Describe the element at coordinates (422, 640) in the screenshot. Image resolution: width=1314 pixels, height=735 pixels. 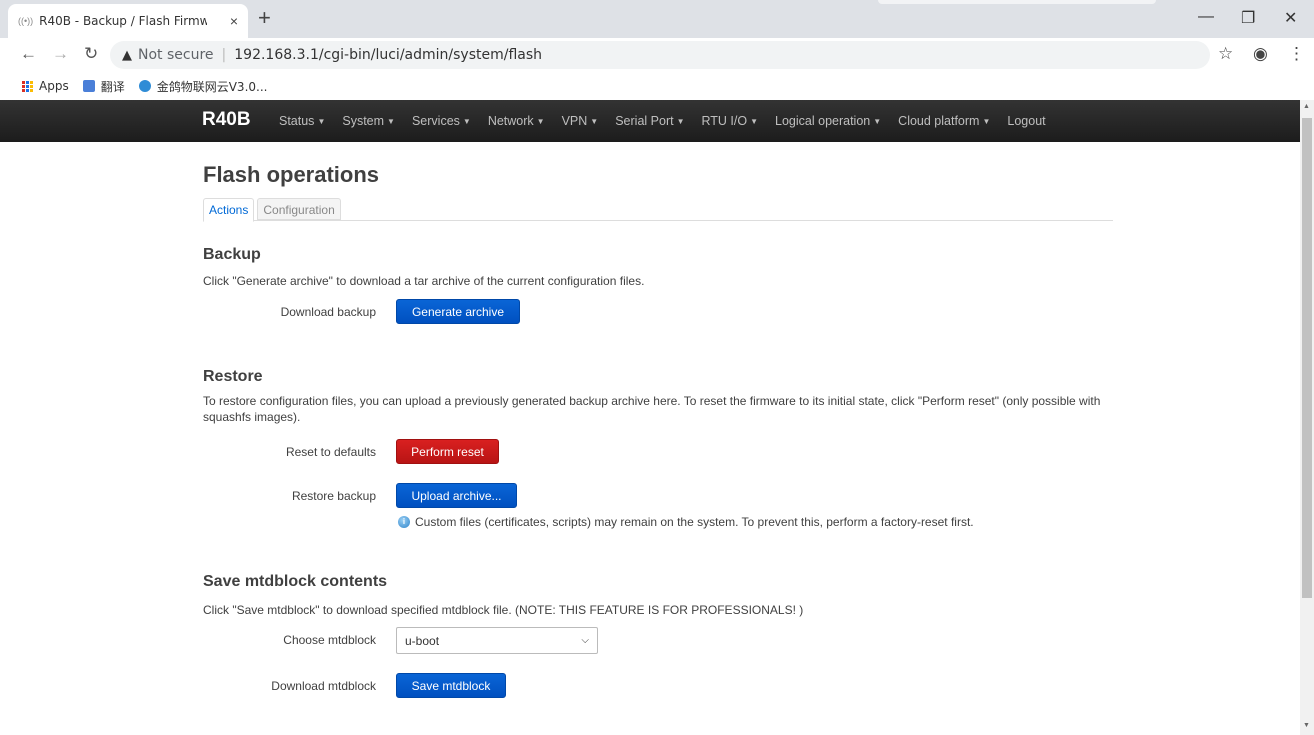
I see `mtdblock-selected-value: u-boot` at that location.